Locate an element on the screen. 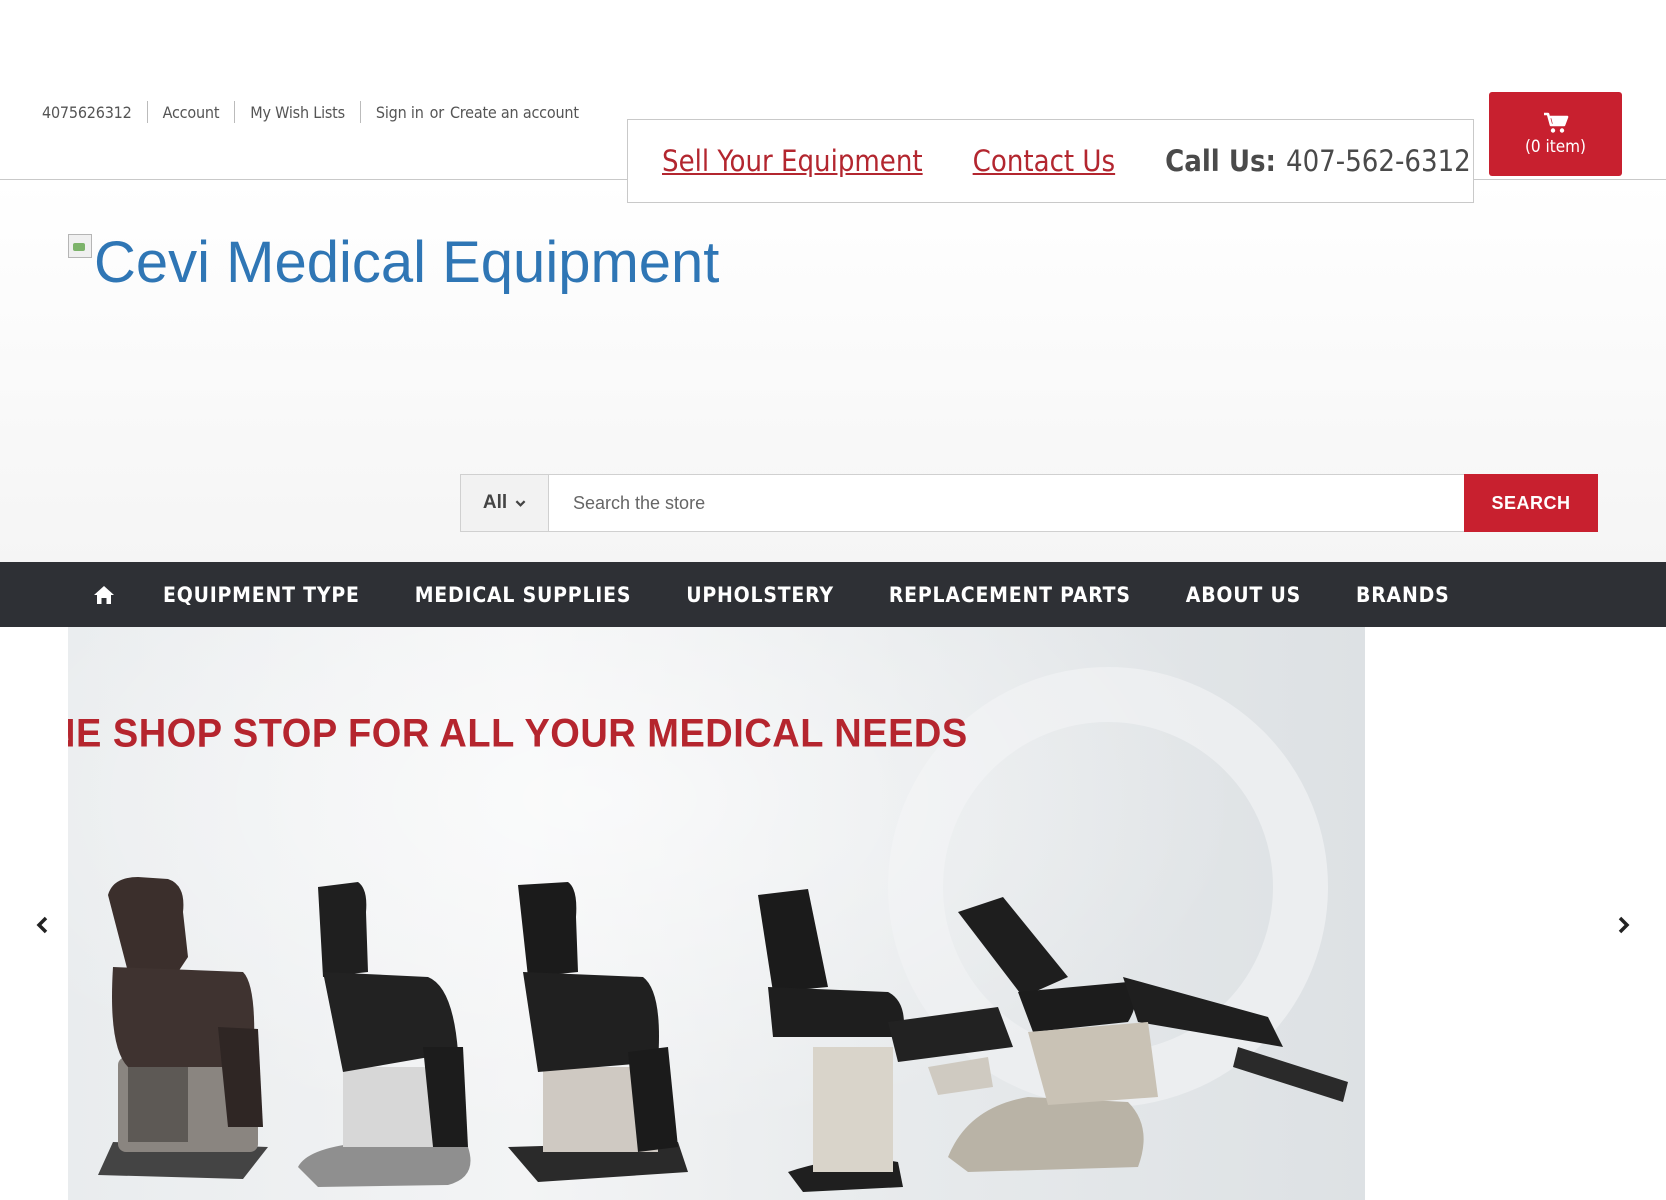 The image size is (1666, 1200). sell-equipment-link: Sell Your Equipment is located at coordinates (792, 161).